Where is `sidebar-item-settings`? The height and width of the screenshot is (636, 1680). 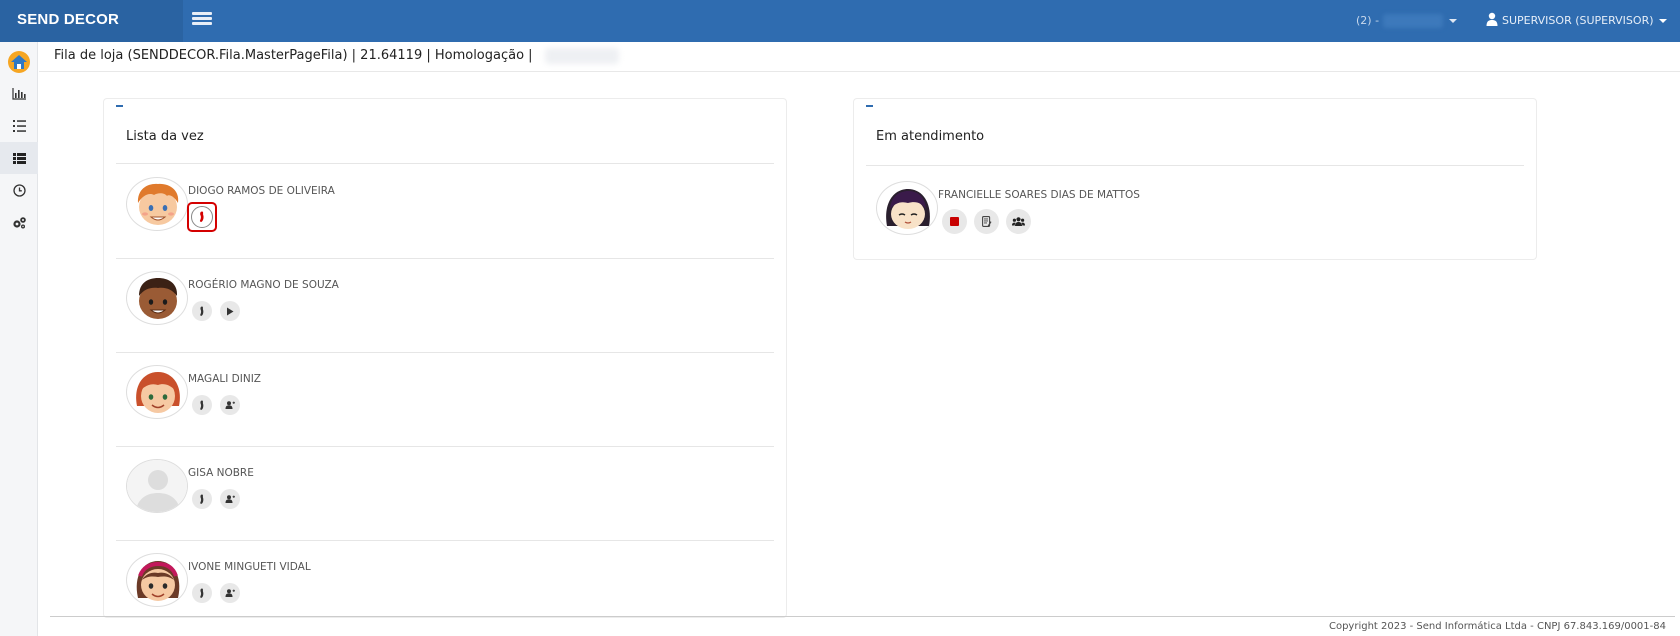
sidebar-item-settings is located at coordinates (19, 222).